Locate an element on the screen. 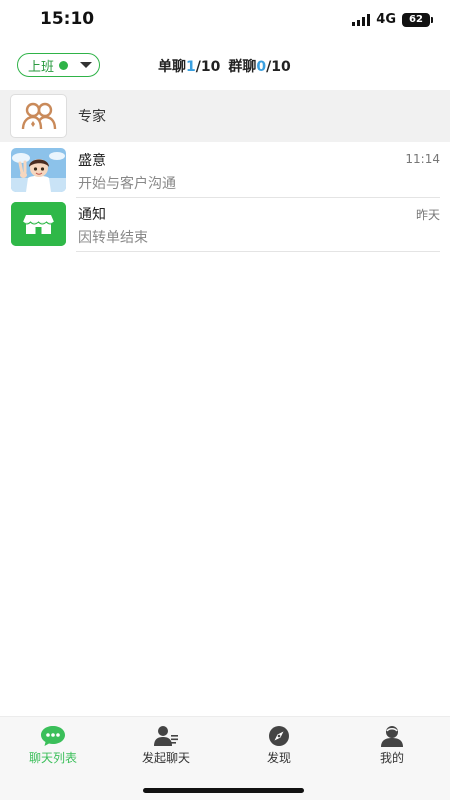  network-label: 4G is located at coordinates (386, 19).